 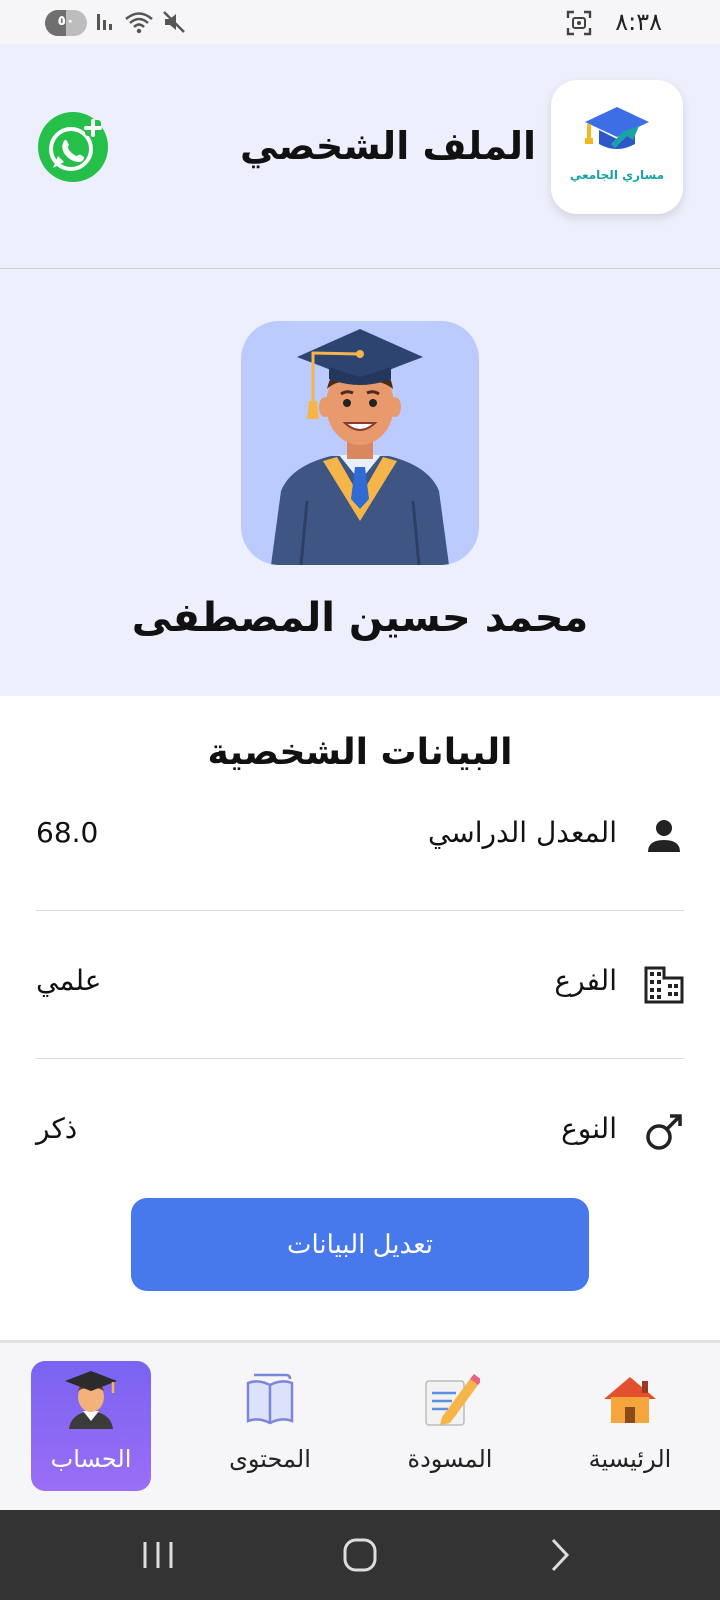 I want to click on user-name: محمد حسين المصطفى, so click(x=360, y=618).